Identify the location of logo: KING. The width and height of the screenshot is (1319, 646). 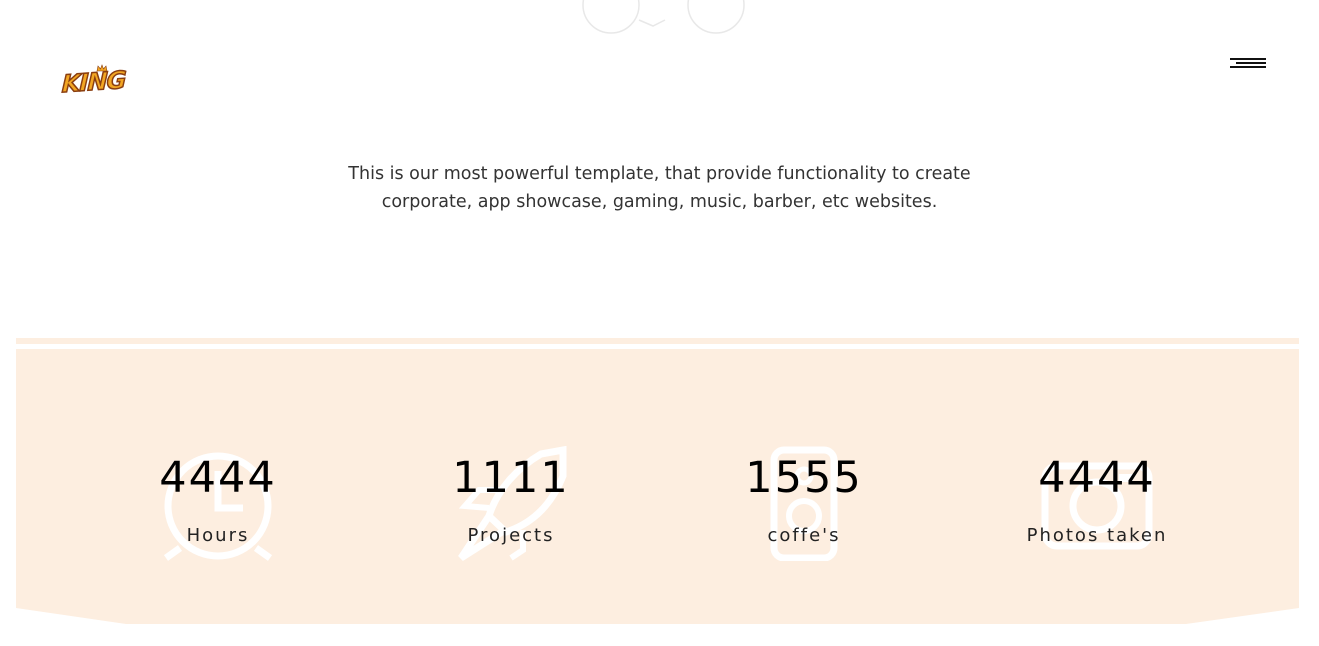
(95, 85).